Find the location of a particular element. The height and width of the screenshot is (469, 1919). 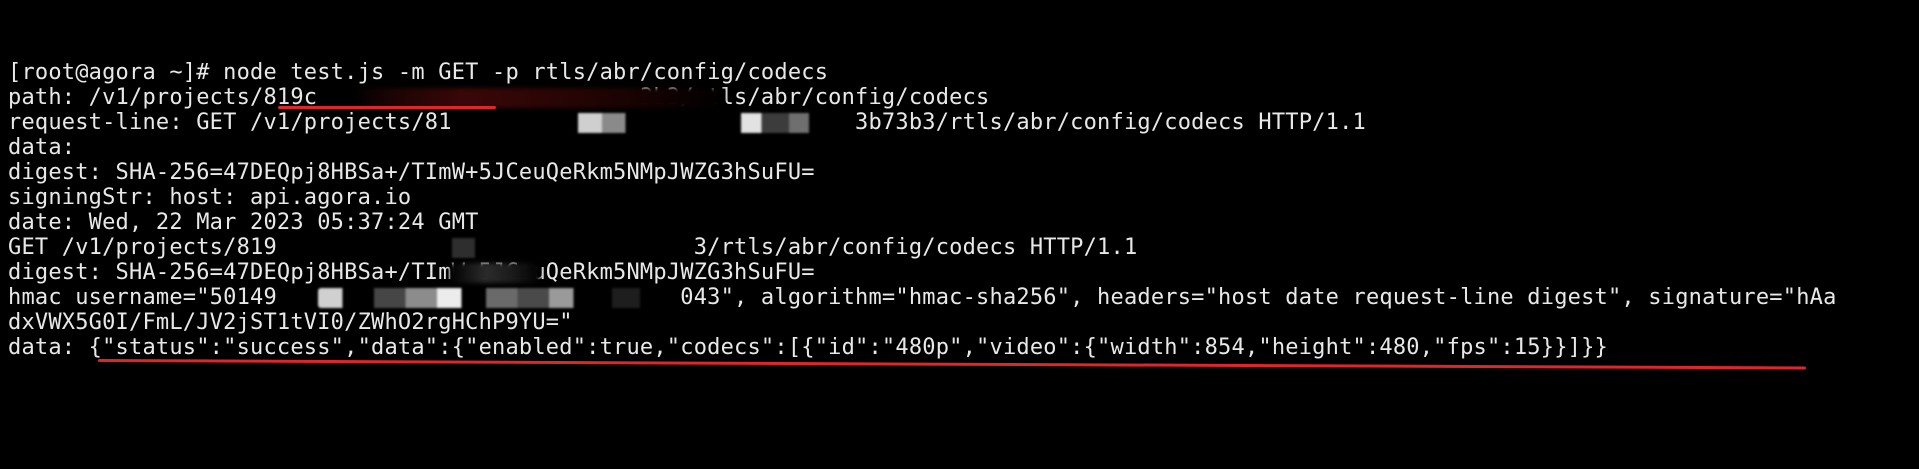

annotation-underline-path is located at coordinates (387, 107).